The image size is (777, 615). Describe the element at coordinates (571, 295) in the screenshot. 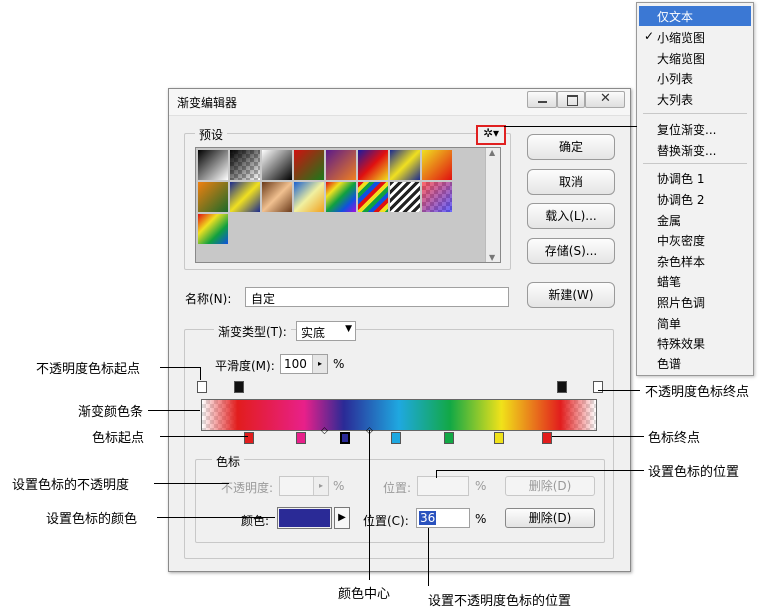

I see `new-button: 新建(W)` at that location.